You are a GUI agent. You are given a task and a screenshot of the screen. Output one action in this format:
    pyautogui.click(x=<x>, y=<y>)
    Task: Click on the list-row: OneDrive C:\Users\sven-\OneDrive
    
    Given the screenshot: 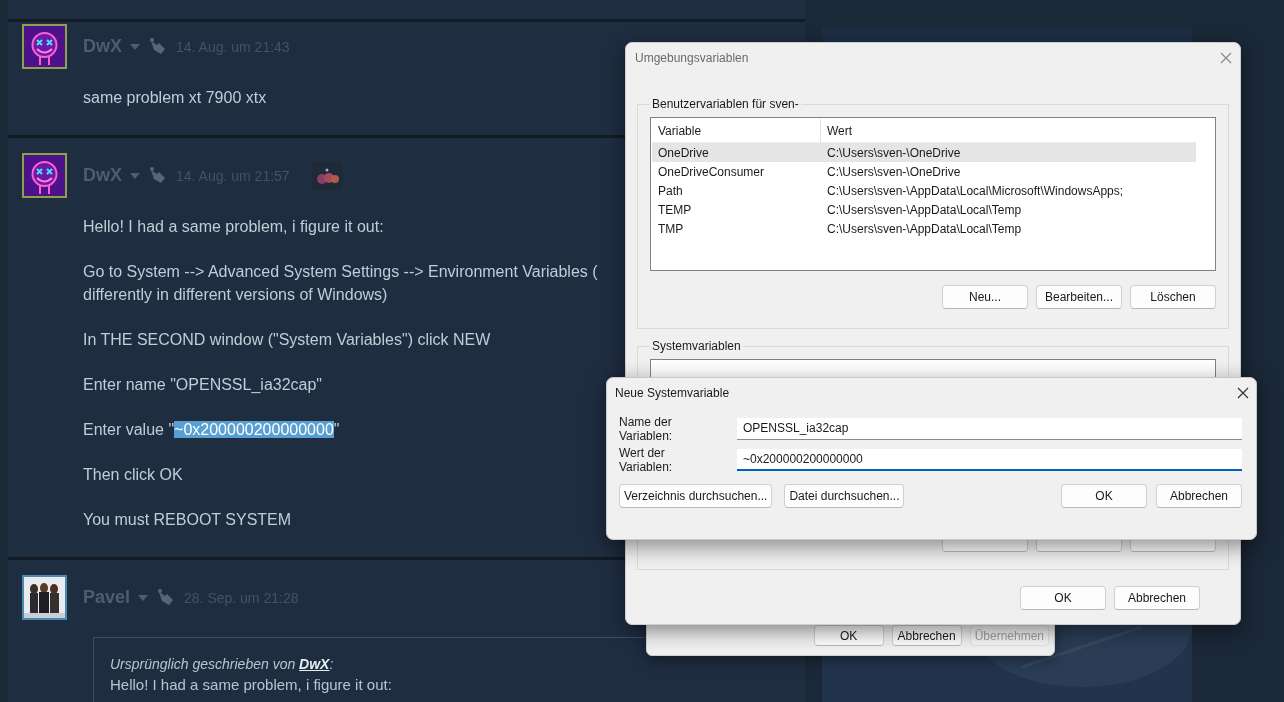 What is the action you would take?
    pyautogui.click(x=924, y=152)
    